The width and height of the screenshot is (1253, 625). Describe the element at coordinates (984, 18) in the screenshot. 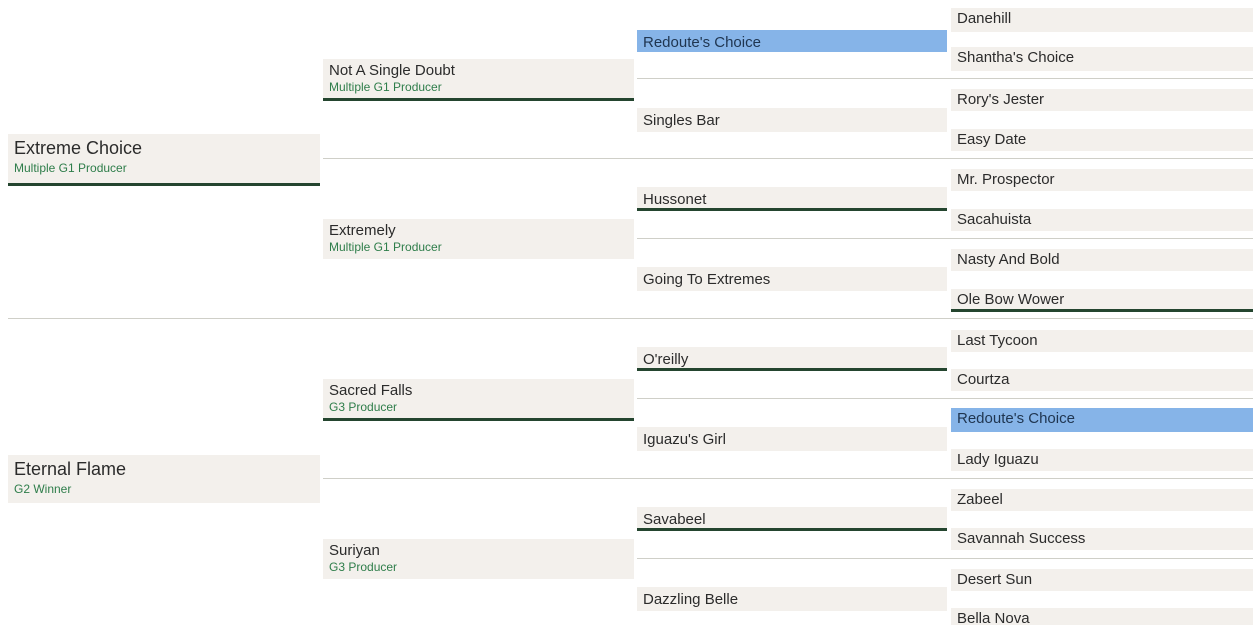

I see `horse-name: Danehill` at that location.